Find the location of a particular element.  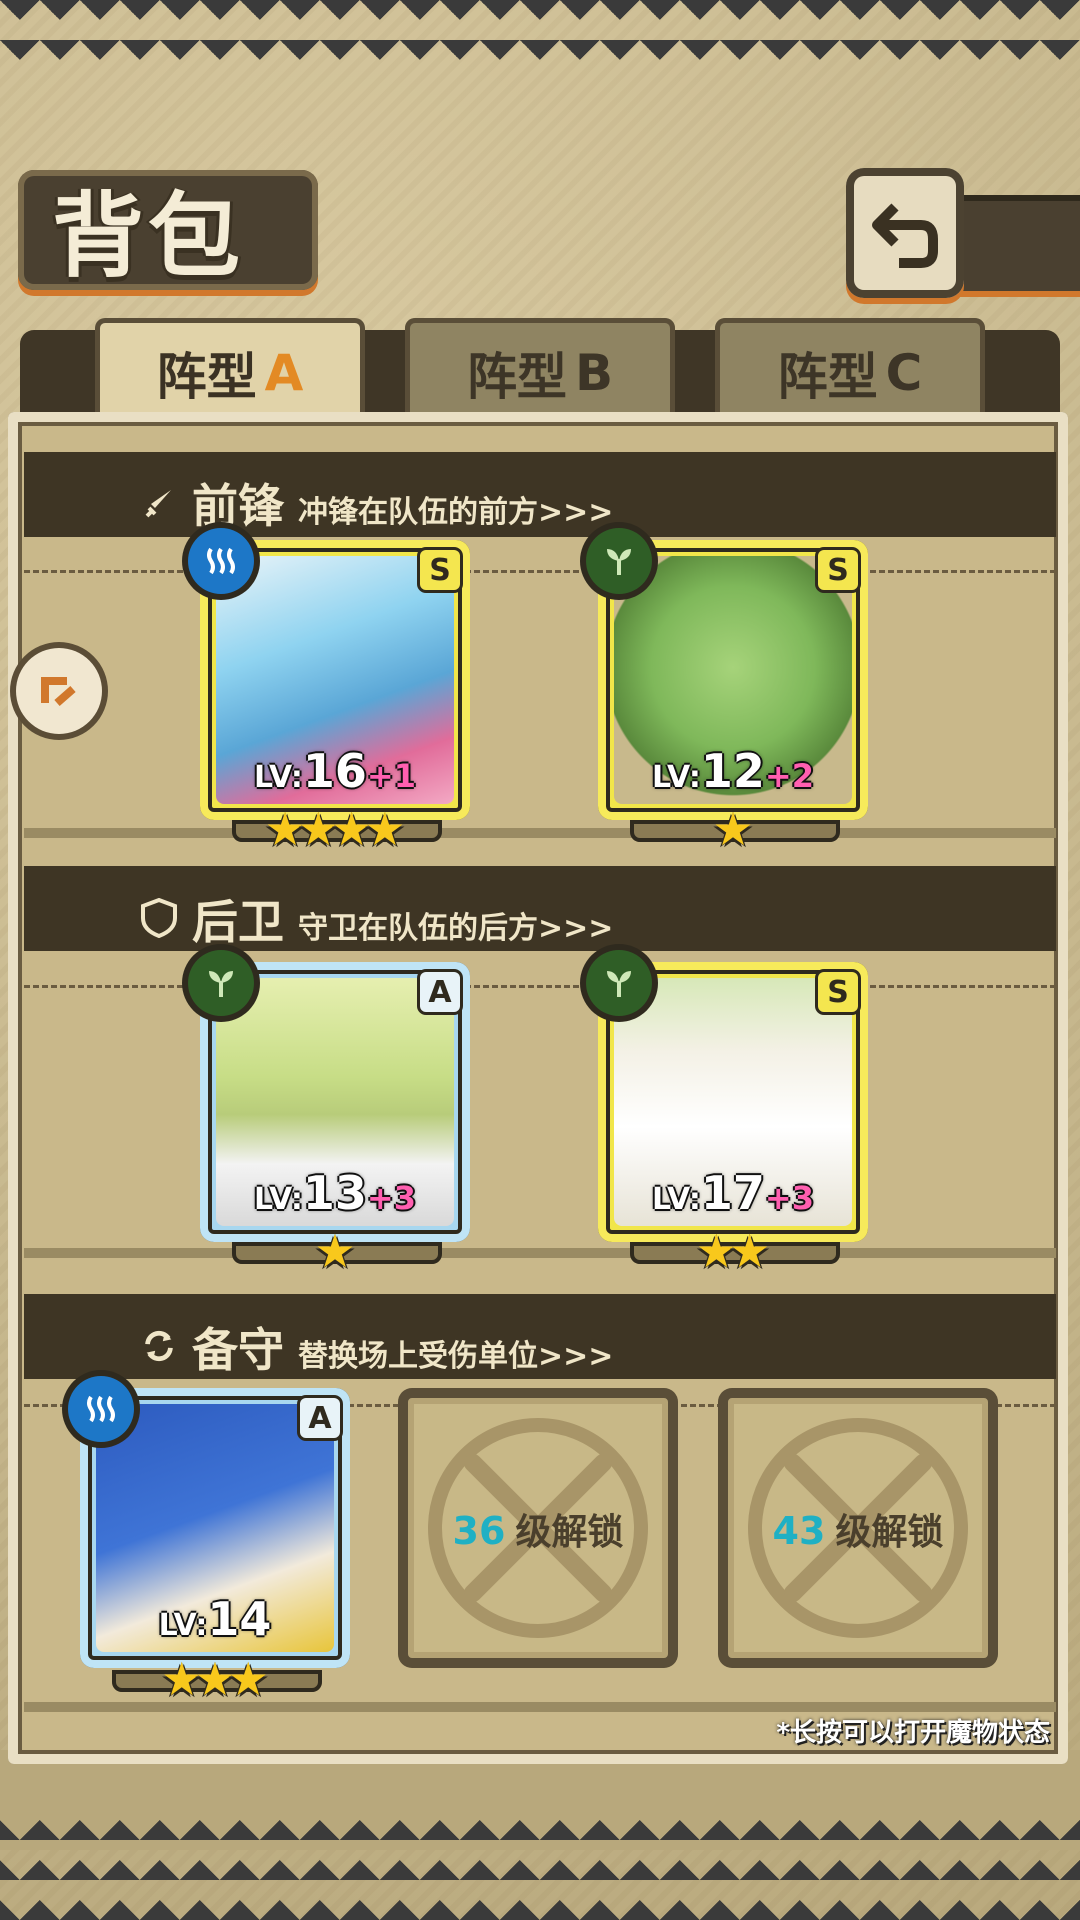

section-header-back: 后卫 守卫在队伍的后方>>> is located at coordinates (376, 919).